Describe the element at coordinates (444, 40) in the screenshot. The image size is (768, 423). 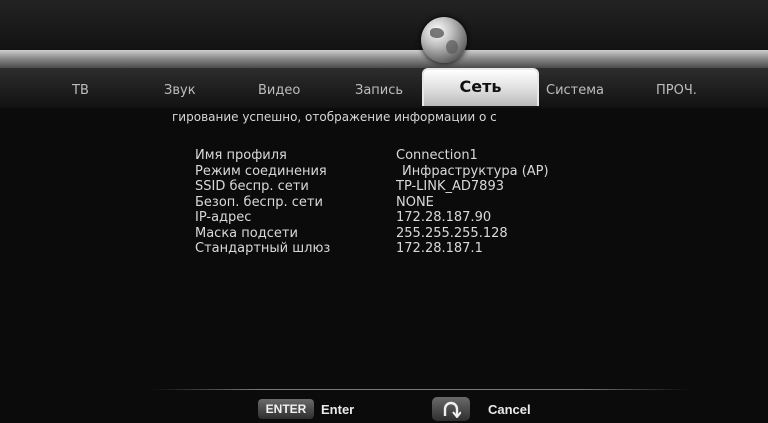
I see `globe-icon` at that location.